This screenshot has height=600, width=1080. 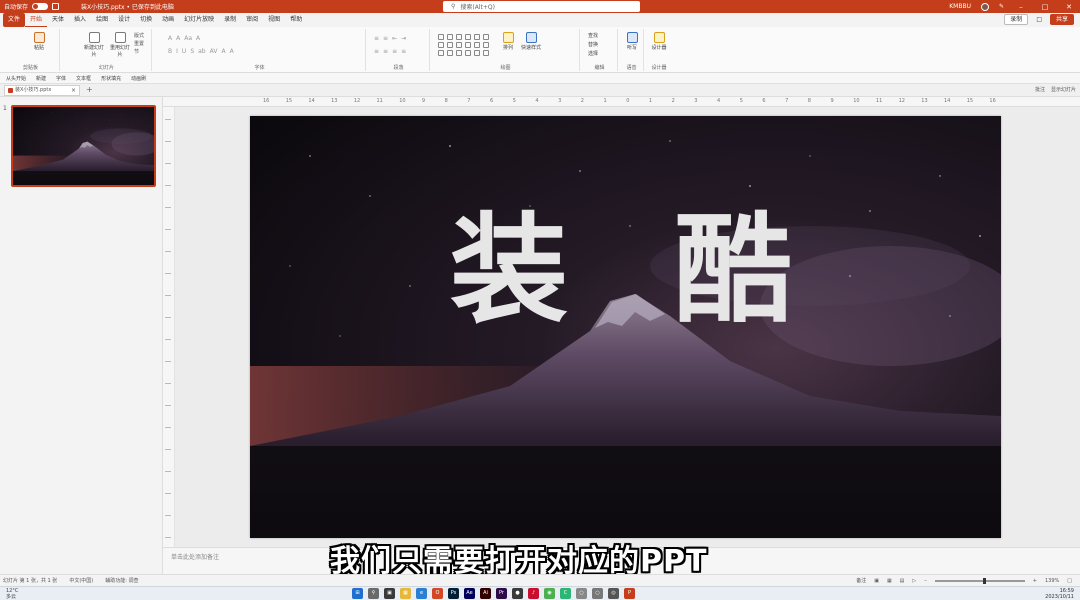 What do you see at coordinates (659, 41) in the screenshot?
I see `designer-button: 设计器` at bounding box center [659, 41].